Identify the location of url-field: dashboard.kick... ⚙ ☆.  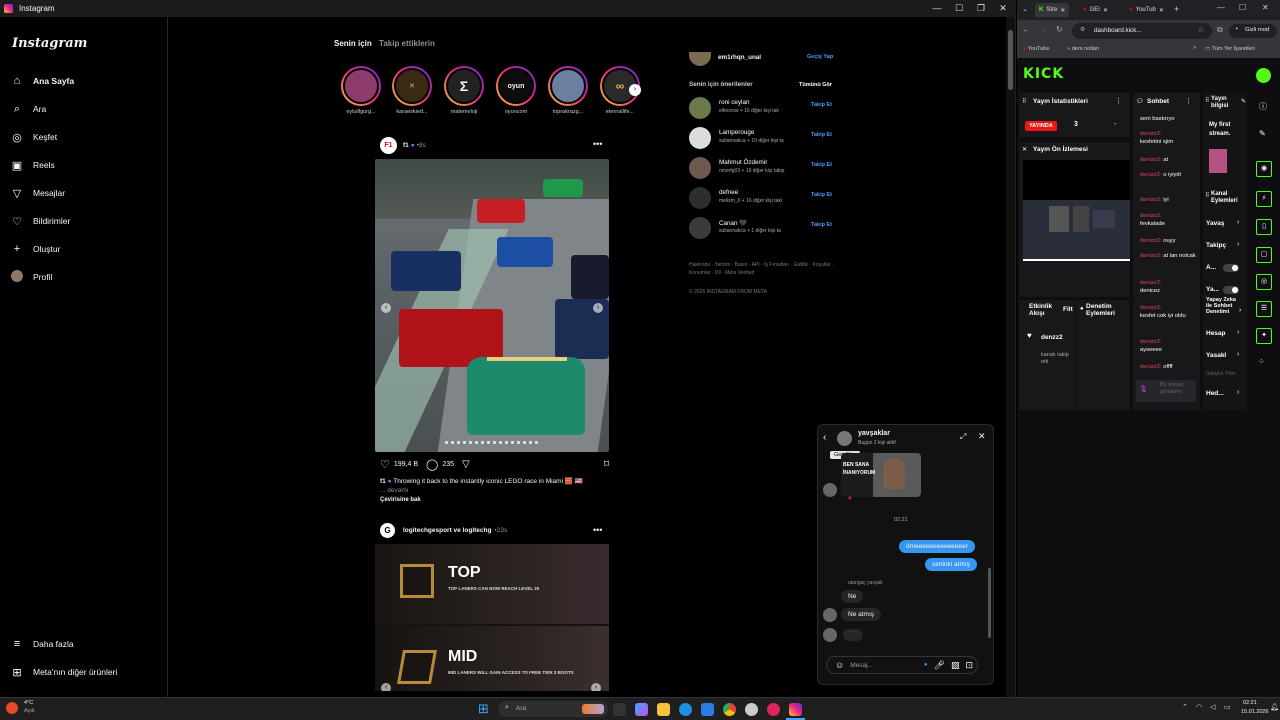
(1142, 31).